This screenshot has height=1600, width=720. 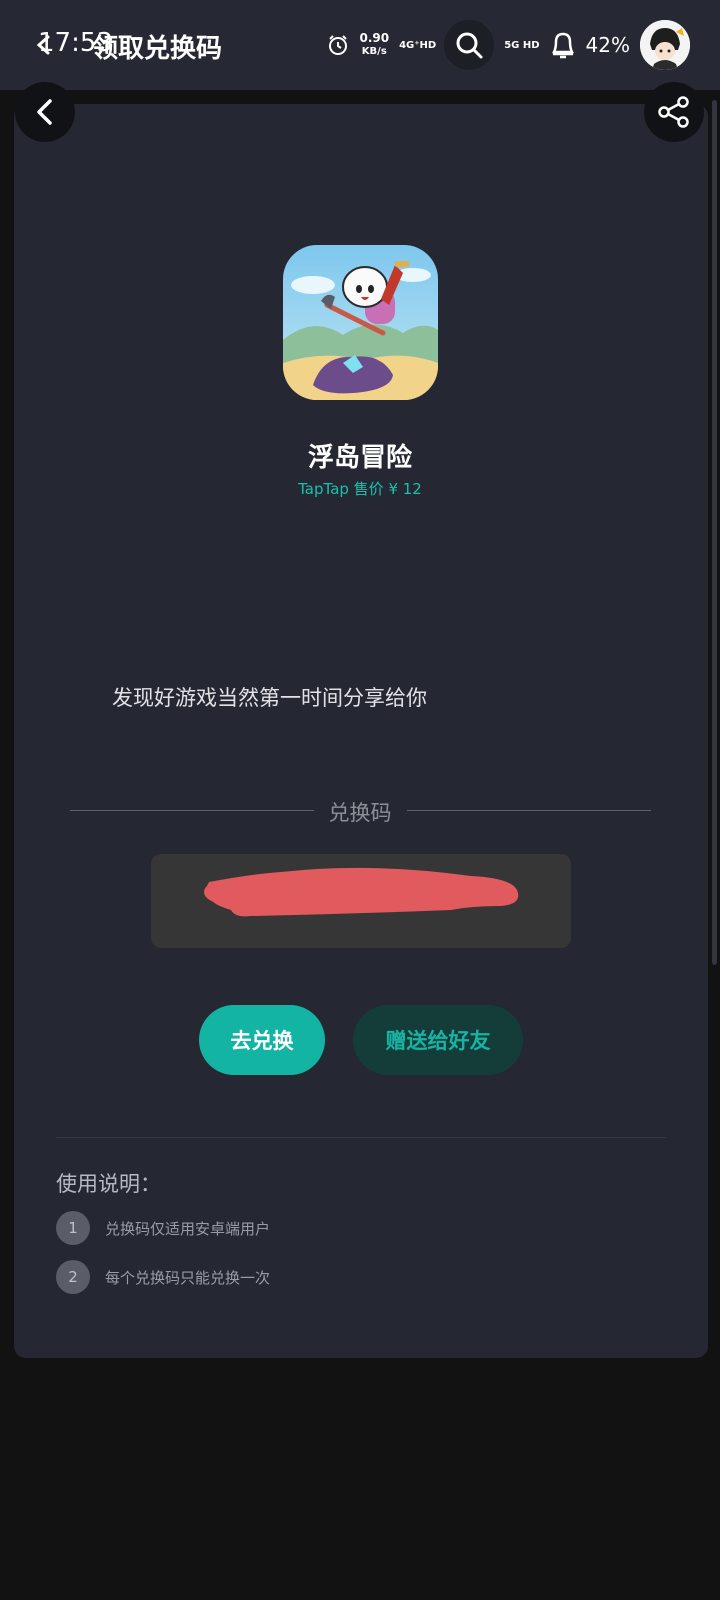 What do you see at coordinates (73, 1277) in the screenshot?
I see `instruction-number: 2` at bounding box center [73, 1277].